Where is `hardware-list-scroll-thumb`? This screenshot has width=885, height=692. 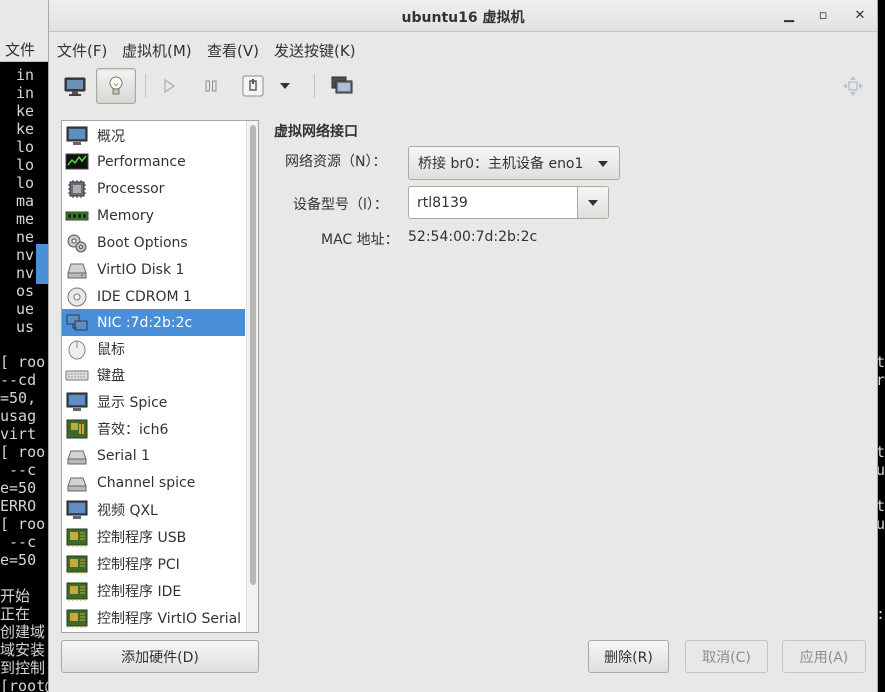 hardware-list-scroll-thumb is located at coordinates (253, 355).